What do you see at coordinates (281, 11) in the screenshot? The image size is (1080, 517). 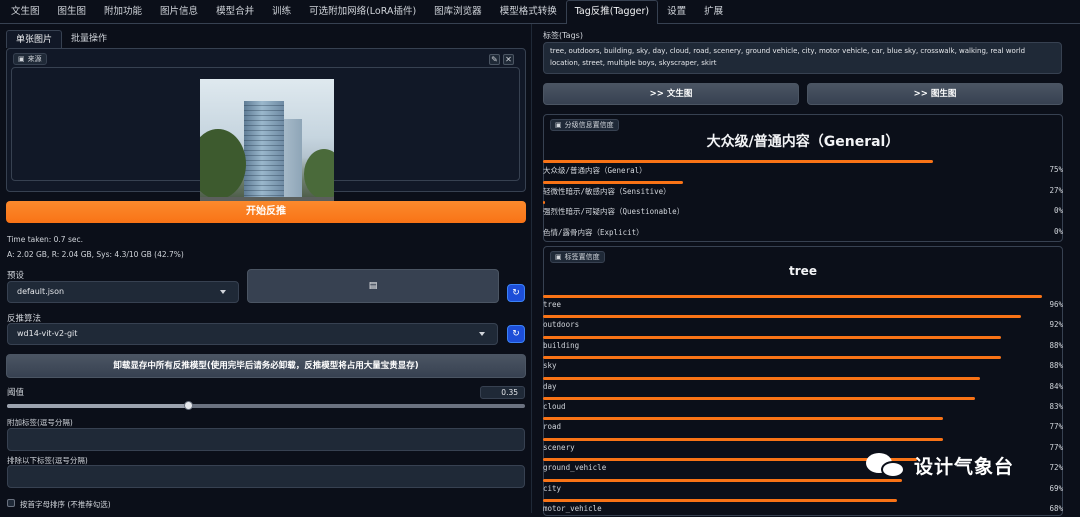 I see `tab-5: 训练` at bounding box center [281, 11].